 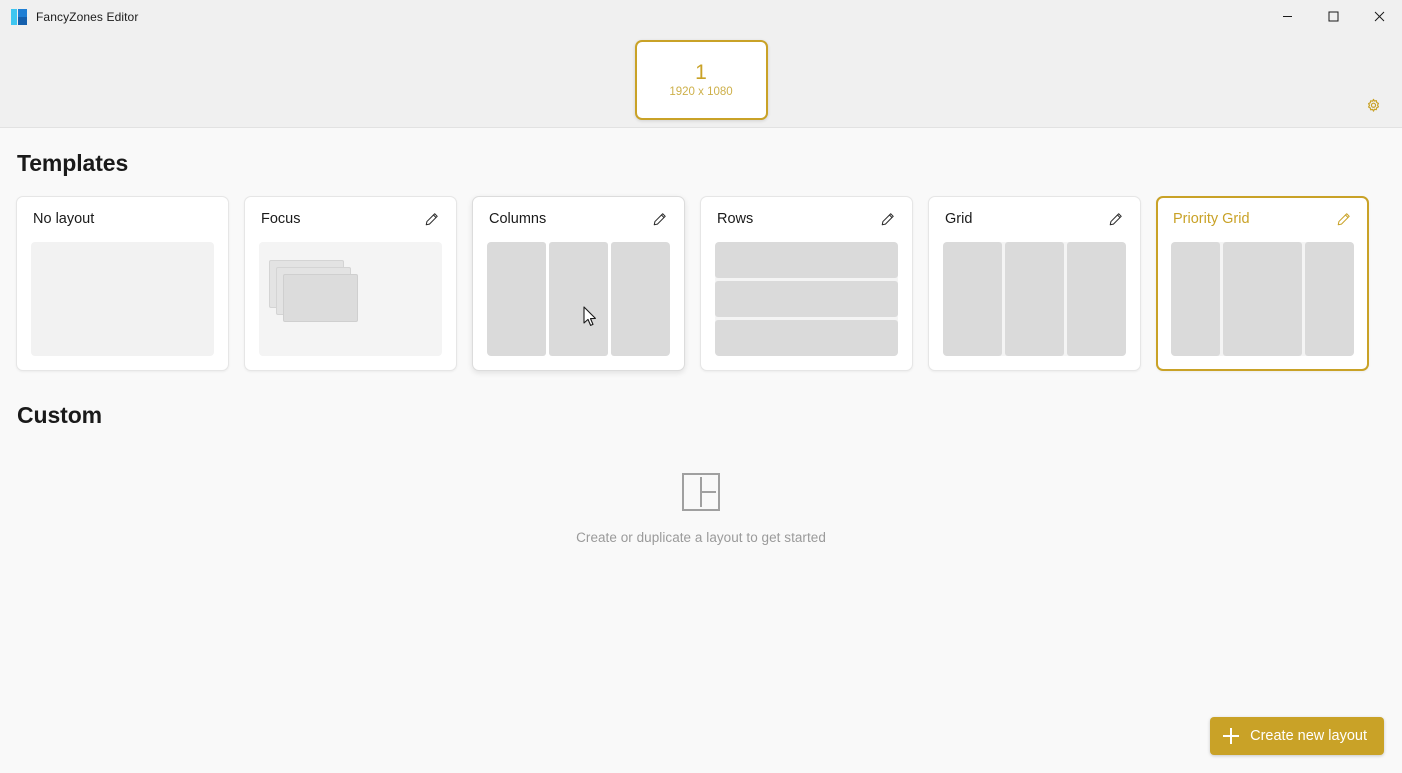 What do you see at coordinates (518, 219) in the screenshot?
I see `layout-card-label: Columns` at bounding box center [518, 219].